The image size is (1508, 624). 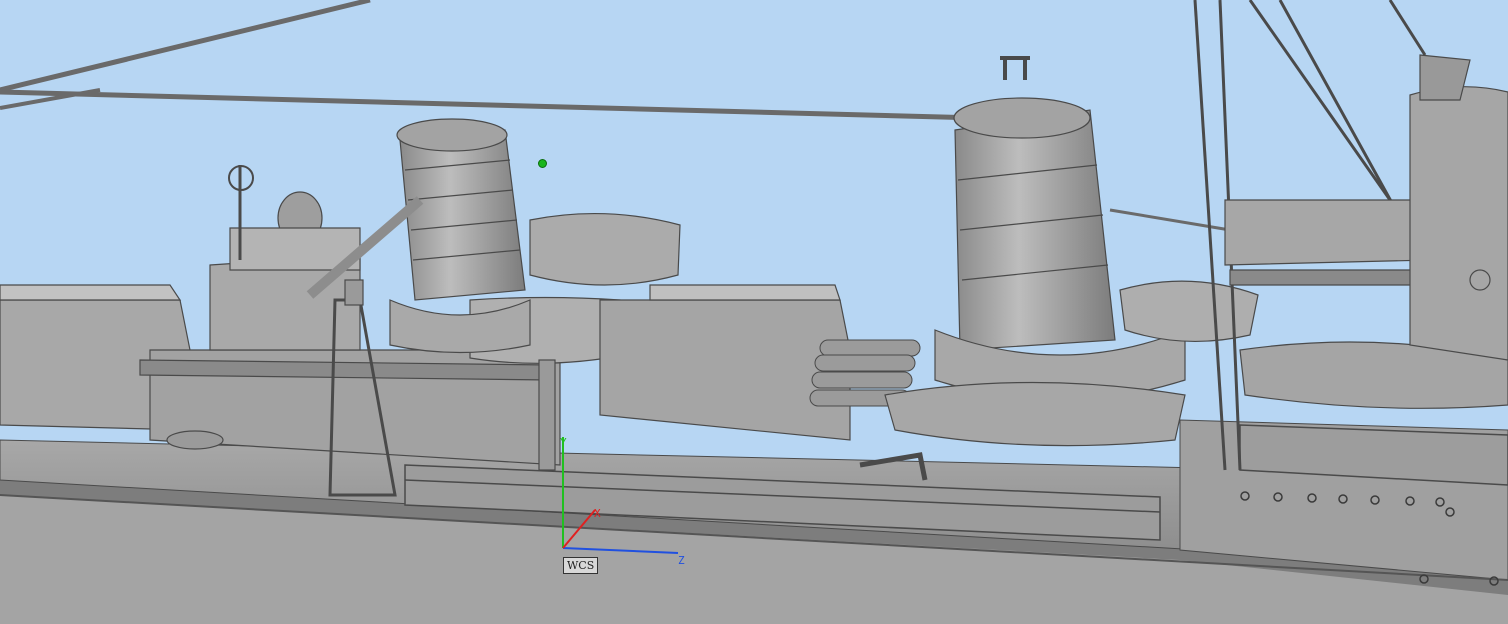 I want to click on wcs-indicator: WCS, so click(x=581, y=565).